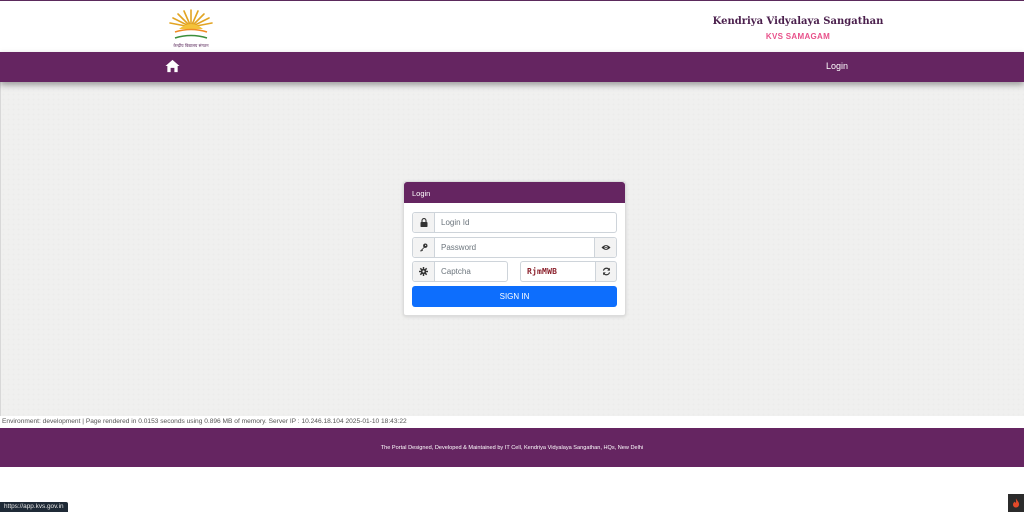 The height and width of the screenshot is (512, 1024). I want to click on flame-icon, so click(1016, 503).